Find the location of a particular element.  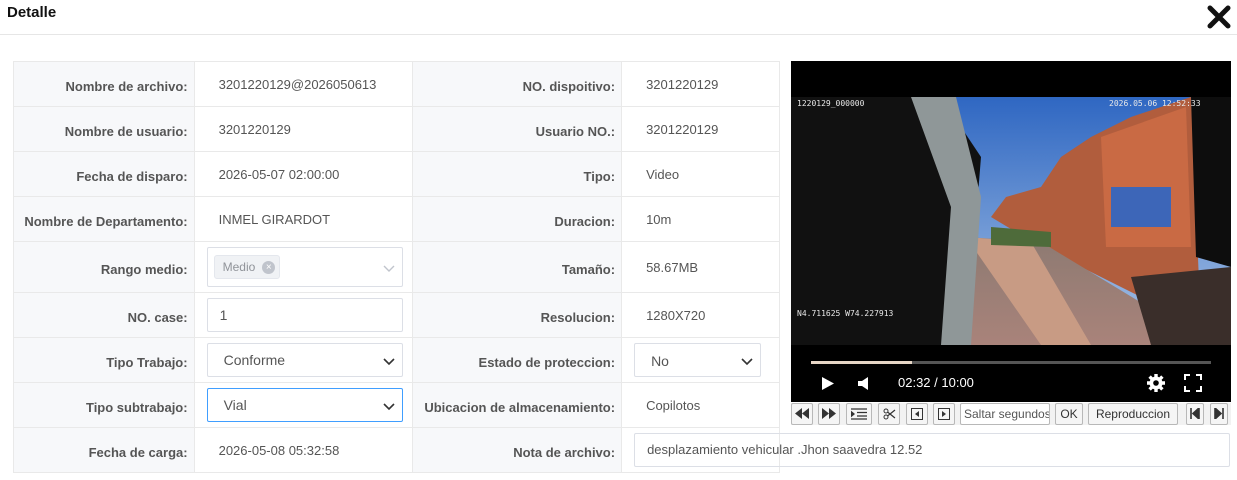

fast-forward-button is located at coordinates (829, 414).